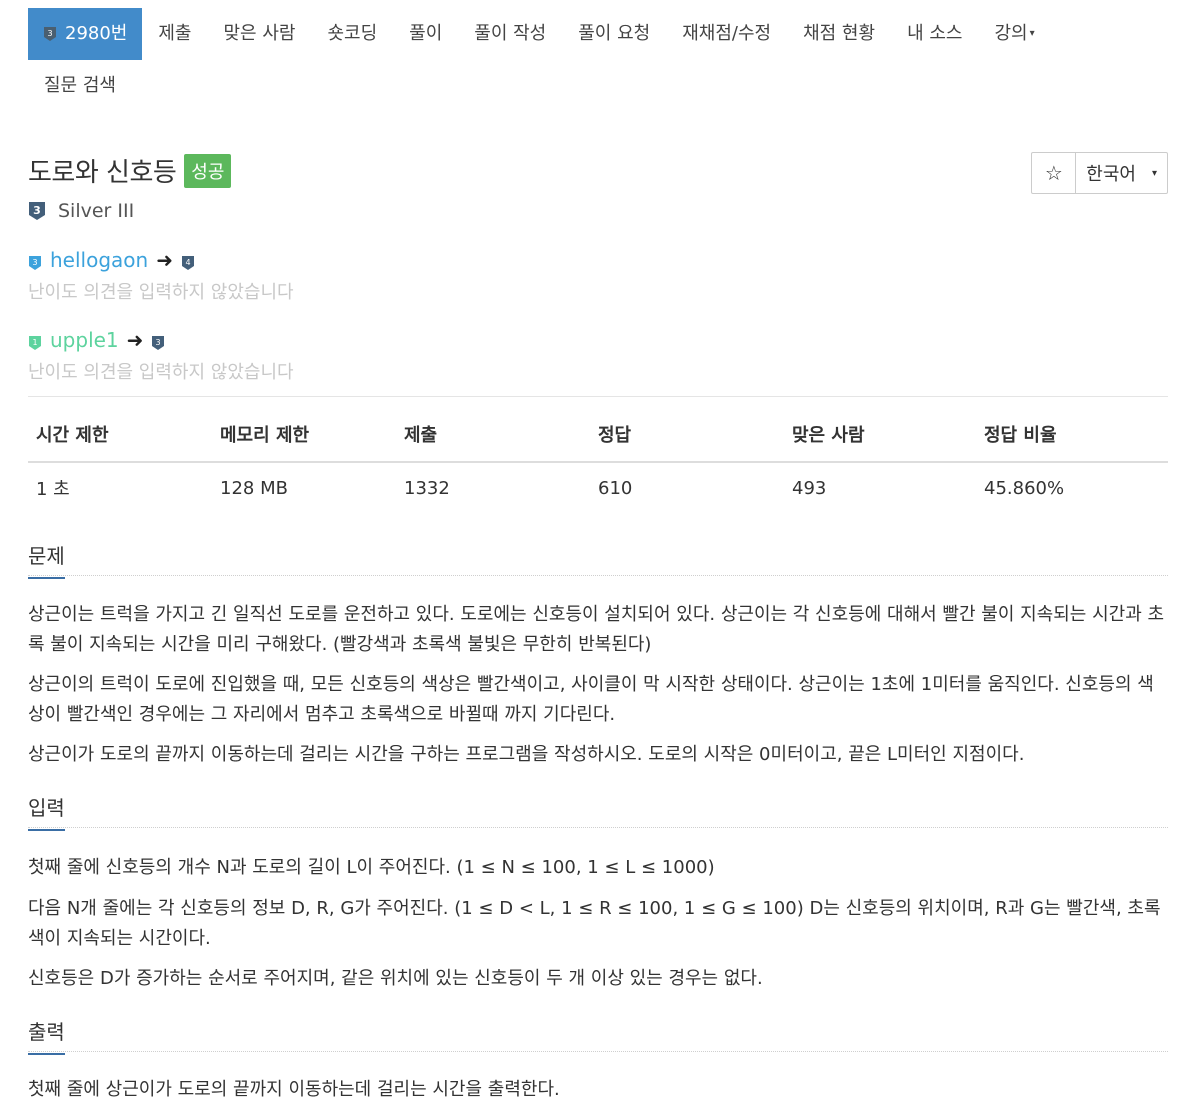 The width and height of the screenshot is (1192, 1112). Describe the element at coordinates (352, 34) in the screenshot. I see `tab-short-coding: 숏코딩` at that location.